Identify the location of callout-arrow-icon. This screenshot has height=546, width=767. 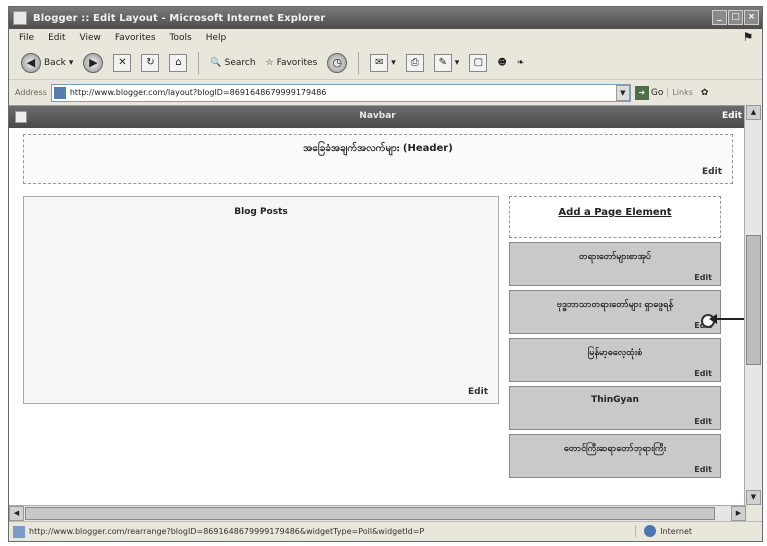
(727, 319).